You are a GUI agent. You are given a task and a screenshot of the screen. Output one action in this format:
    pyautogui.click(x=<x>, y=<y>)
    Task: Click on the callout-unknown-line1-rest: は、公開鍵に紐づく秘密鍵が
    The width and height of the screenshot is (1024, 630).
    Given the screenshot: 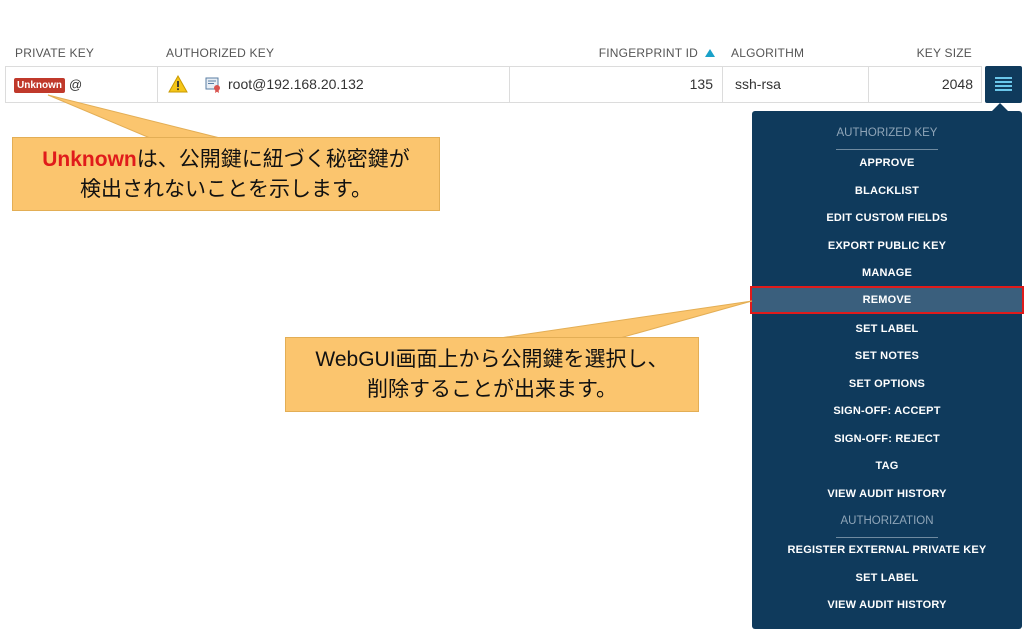 What is the action you would take?
    pyautogui.click(x=273, y=159)
    